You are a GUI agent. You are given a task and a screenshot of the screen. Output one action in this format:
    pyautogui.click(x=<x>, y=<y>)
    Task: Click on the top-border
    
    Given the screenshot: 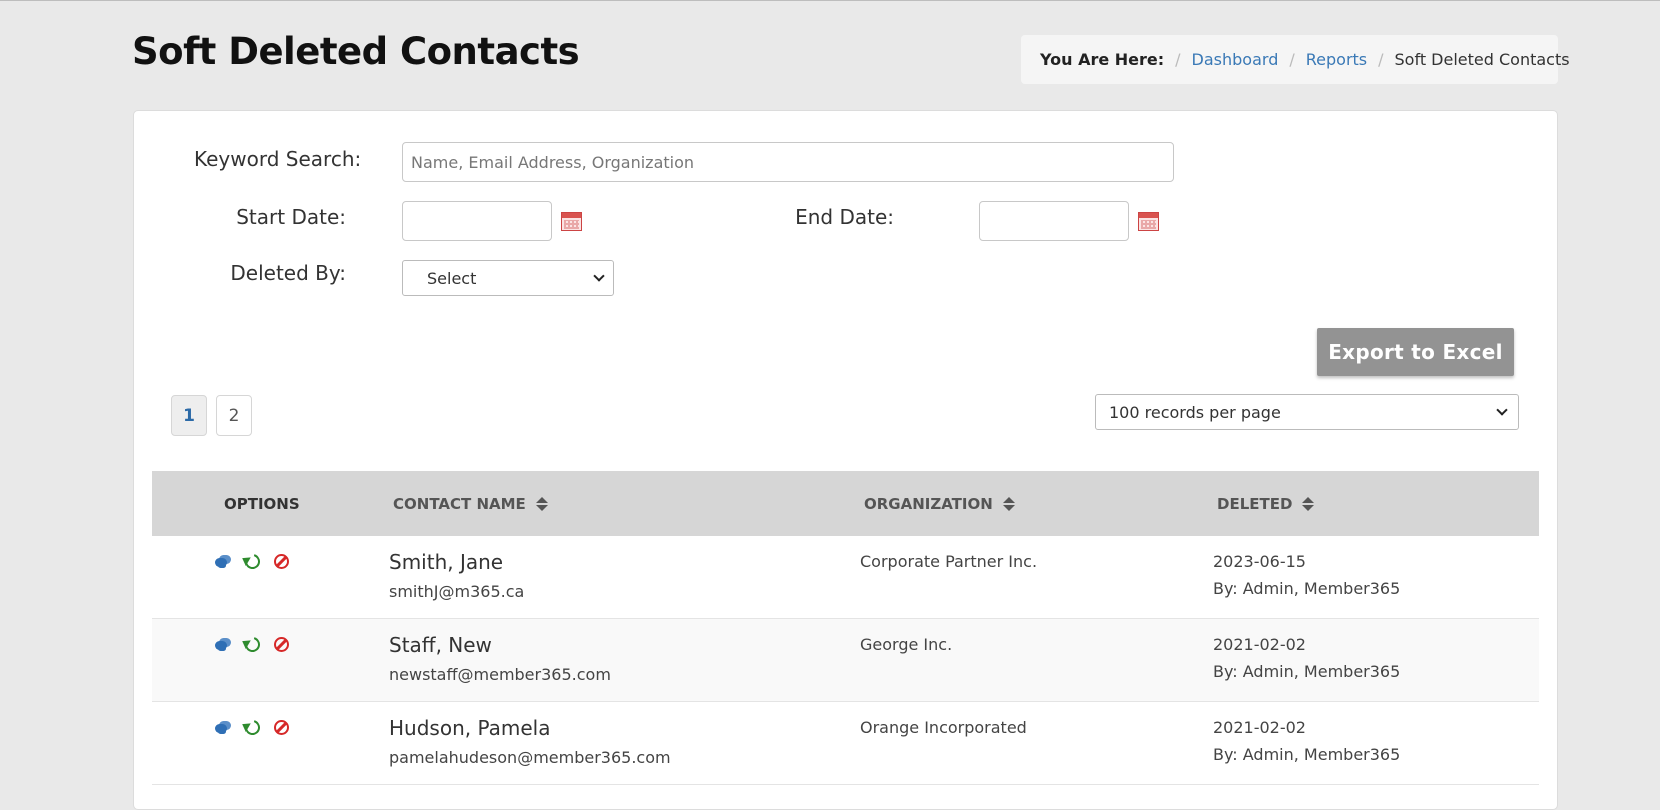 What is the action you would take?
    pyautogui.click(x=830, y=0)
    